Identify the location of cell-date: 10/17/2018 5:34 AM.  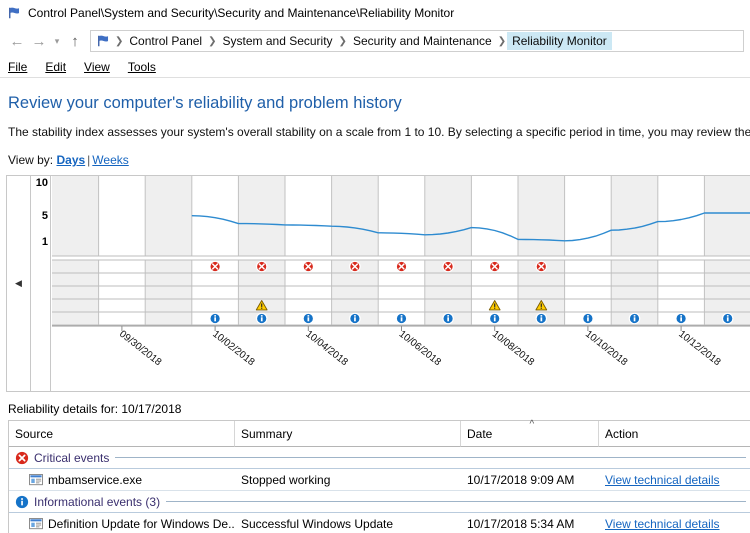
(521, 523).